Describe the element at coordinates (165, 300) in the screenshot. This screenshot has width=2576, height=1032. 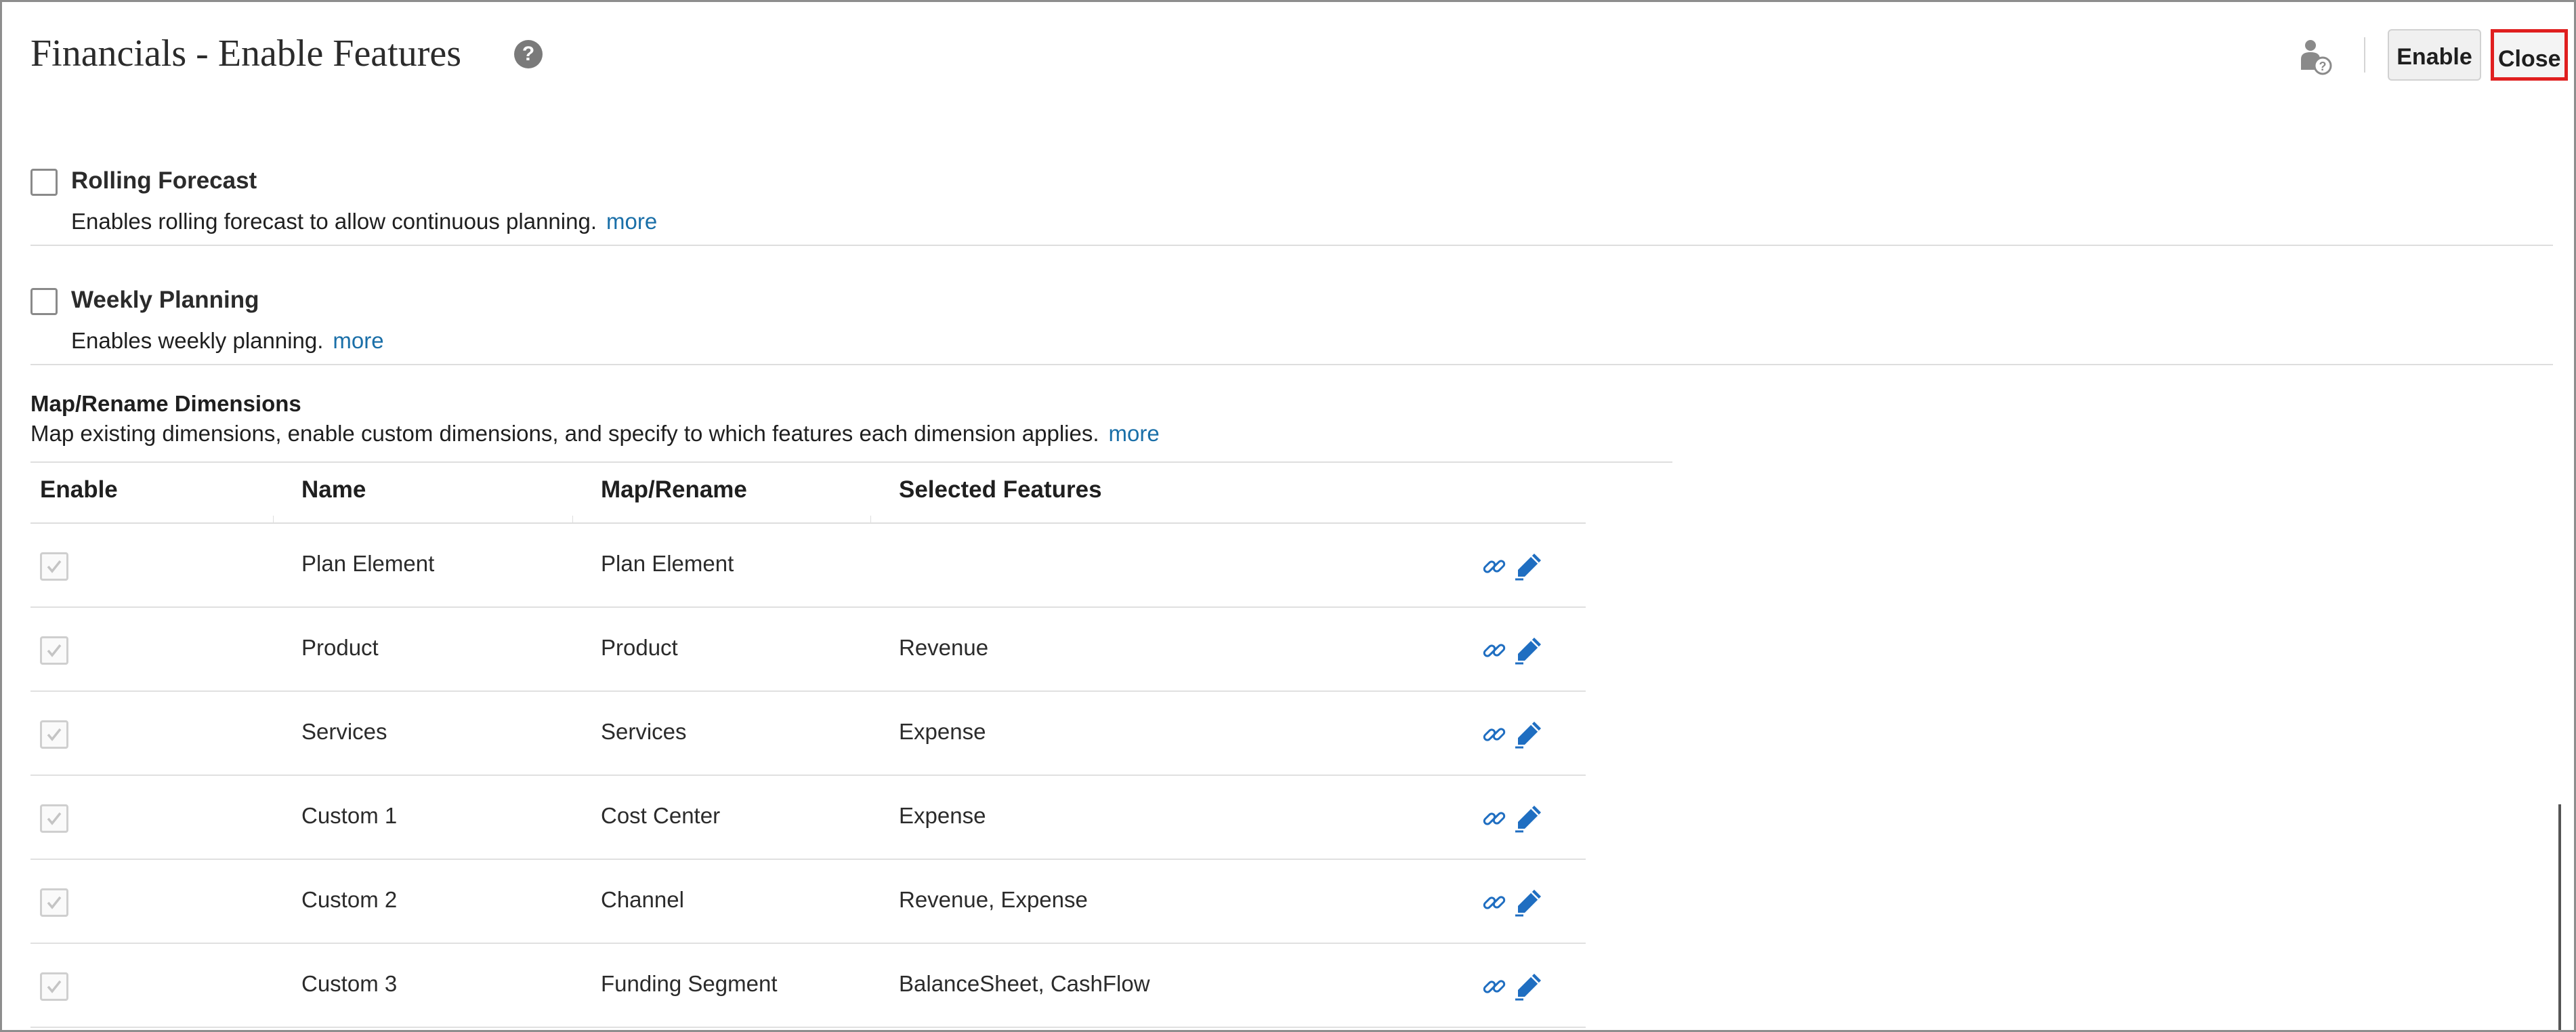
I see `weekly-planning-title: Weekly Planning` at that location.